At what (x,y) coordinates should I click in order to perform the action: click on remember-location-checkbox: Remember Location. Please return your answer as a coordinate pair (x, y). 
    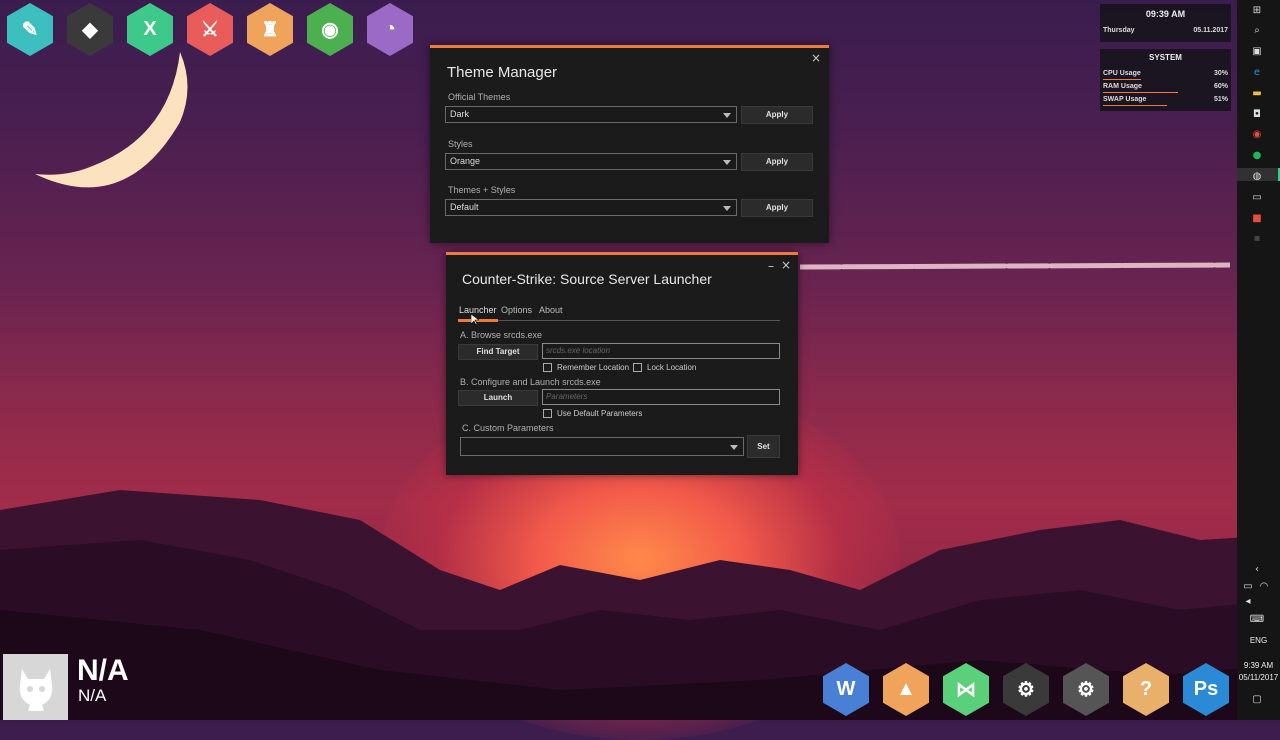
    Looking at the image, I should click on (586, 367).